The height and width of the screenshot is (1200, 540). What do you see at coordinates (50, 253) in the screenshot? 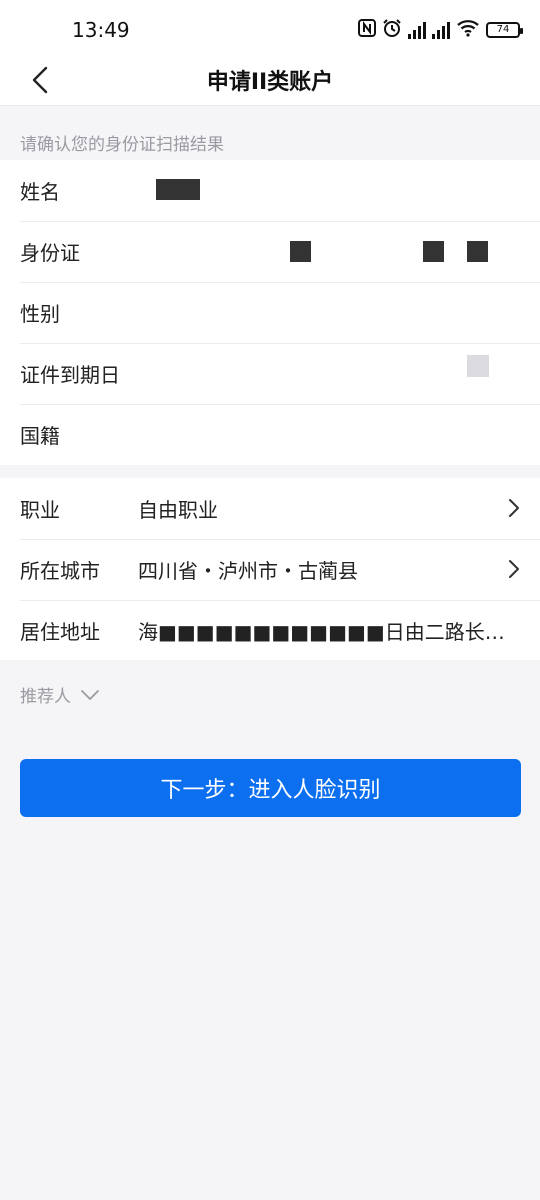
I see `field-label: 身份证` at bounding box center [50, 253].